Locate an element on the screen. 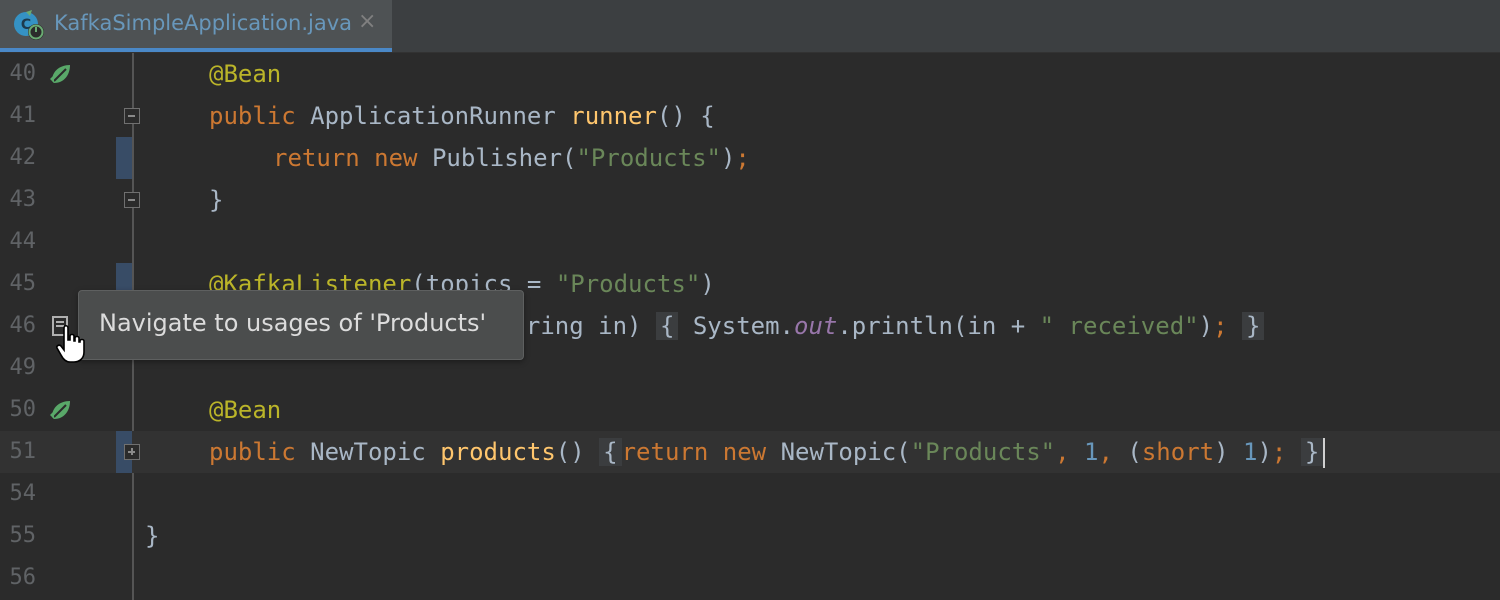 The image size is (1500, 600). code-line: 50 @Bean is located at coordinates (750, 410).